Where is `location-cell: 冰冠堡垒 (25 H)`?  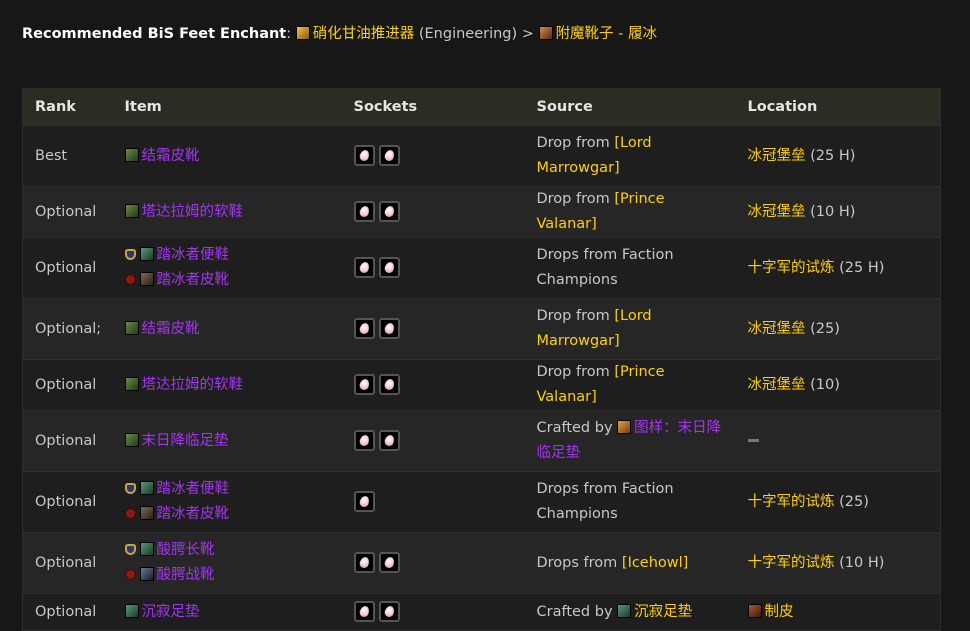
location-cell: 冰冠堡垒 (25 H) is located at coordinates (838, 156).